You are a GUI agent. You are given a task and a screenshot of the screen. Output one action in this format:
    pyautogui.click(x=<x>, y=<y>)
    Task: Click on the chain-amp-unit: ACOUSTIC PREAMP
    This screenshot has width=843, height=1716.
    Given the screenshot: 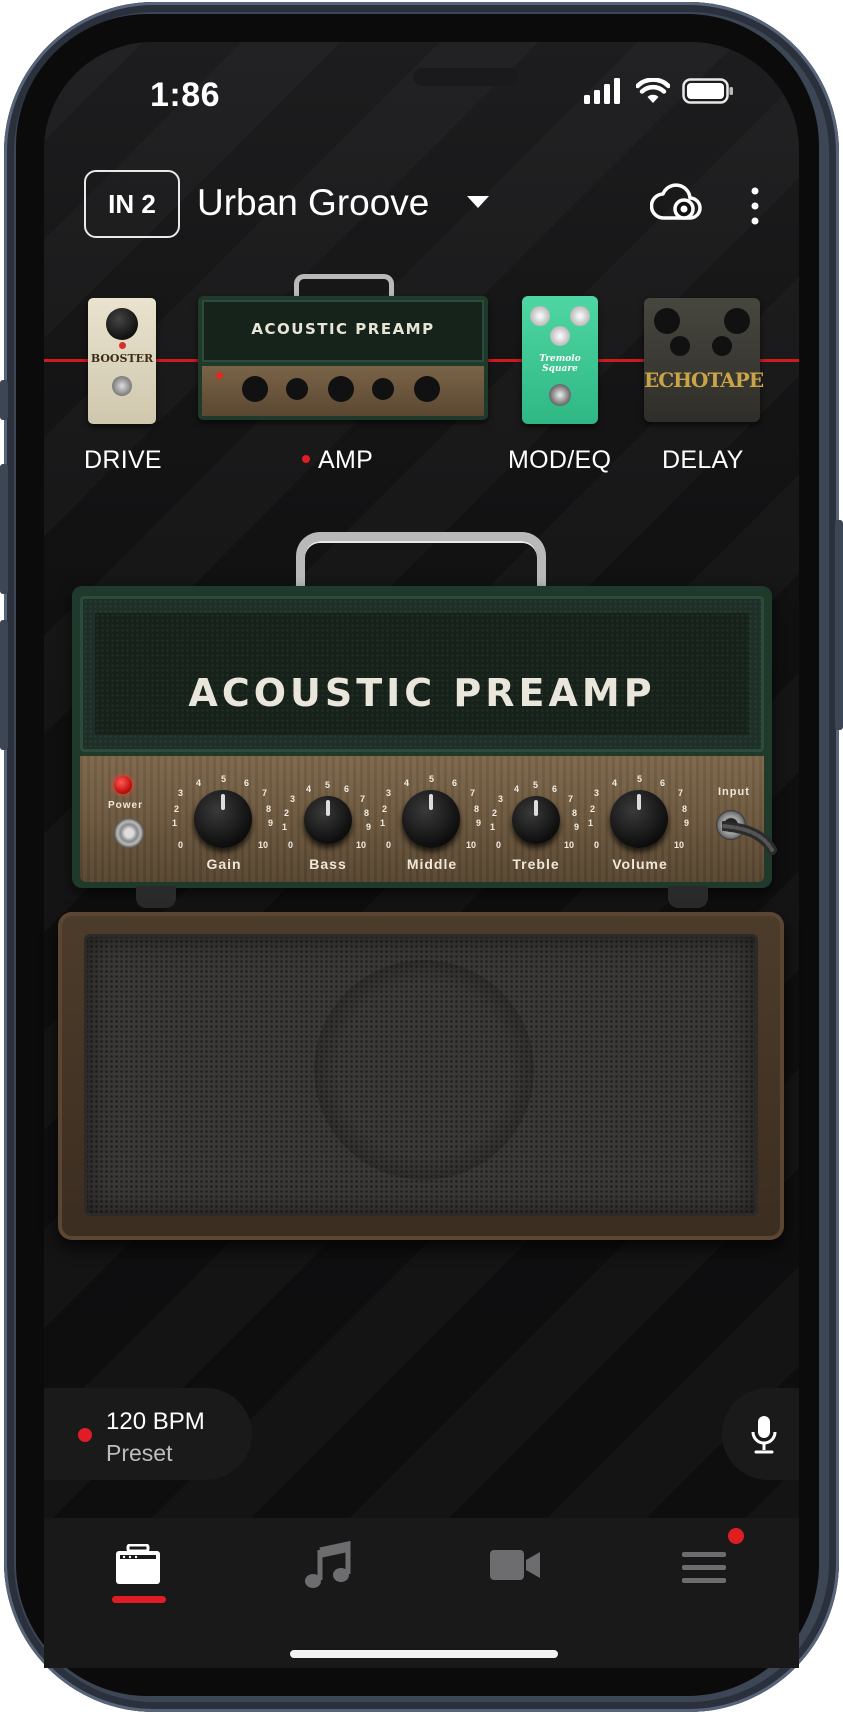 What is the action you would take?
    pyautogui.click(x=343, y=348)
    